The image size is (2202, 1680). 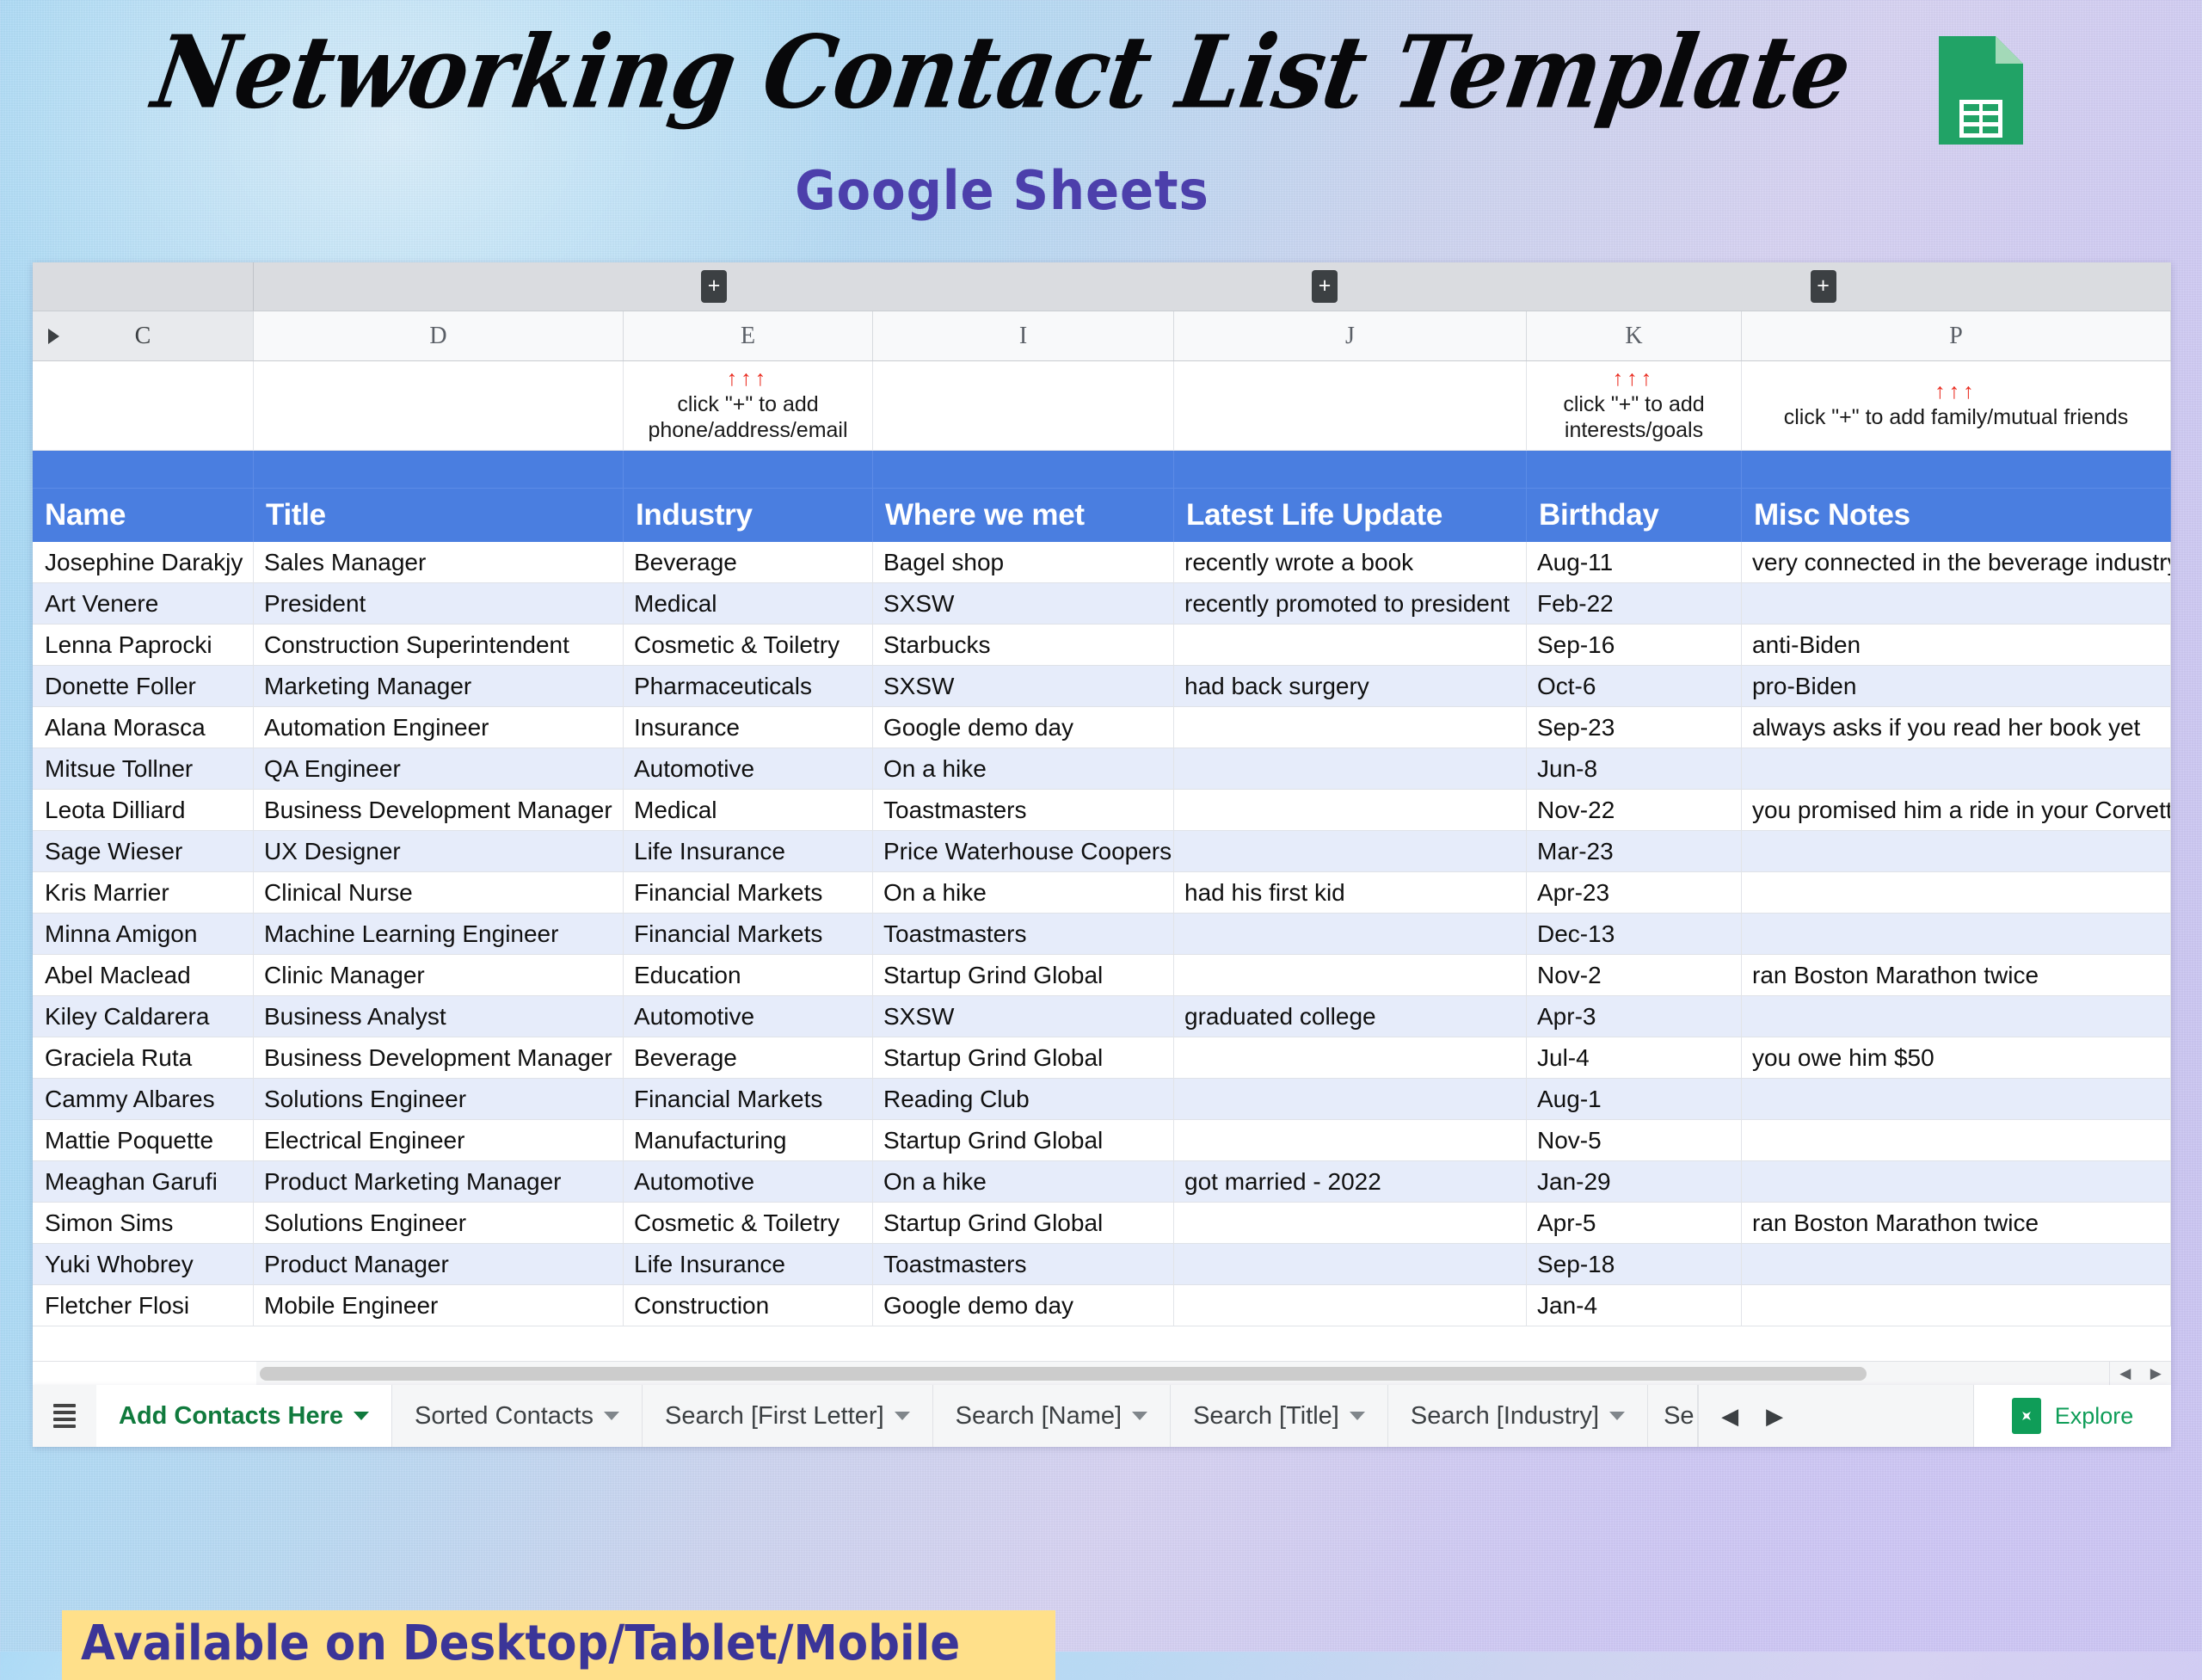 I want to click on sheet-tab-add-contacts-here: Add Contacts Here, so click(x=245, y=1416).